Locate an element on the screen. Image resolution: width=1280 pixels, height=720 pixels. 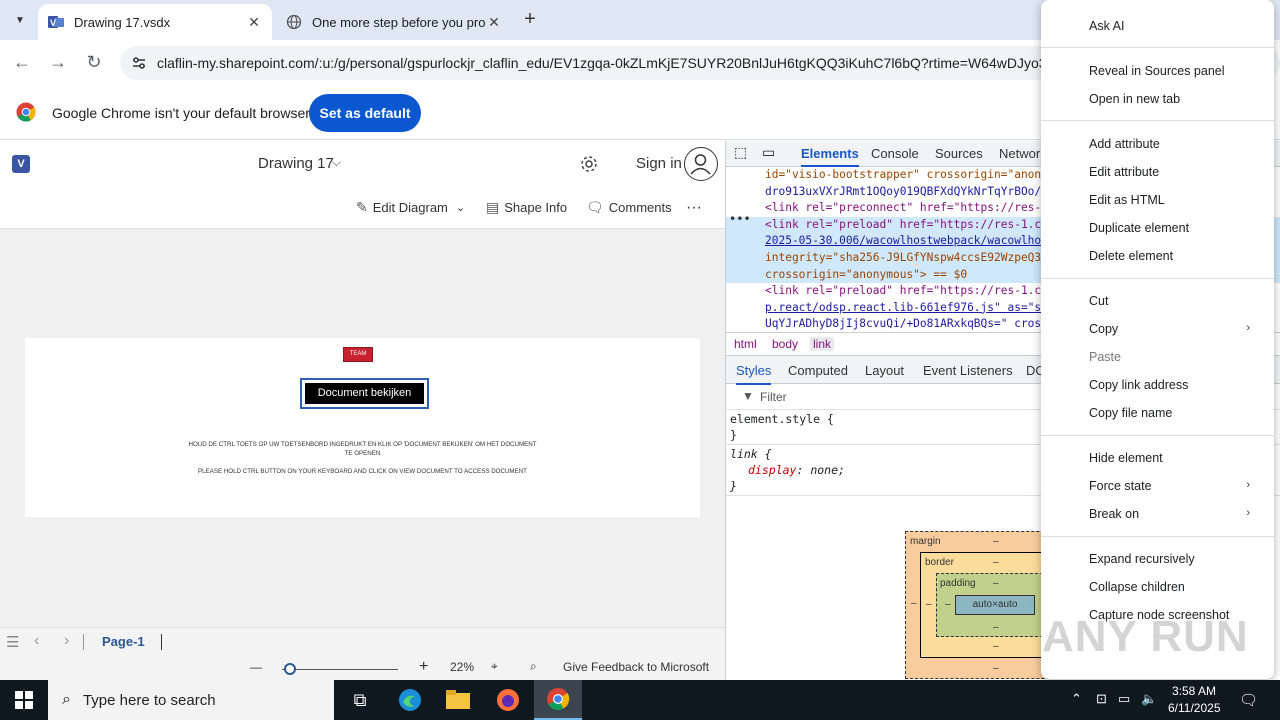
menu-item-edit-attribute: Edit attribute is located at coordinates (1124, 172).